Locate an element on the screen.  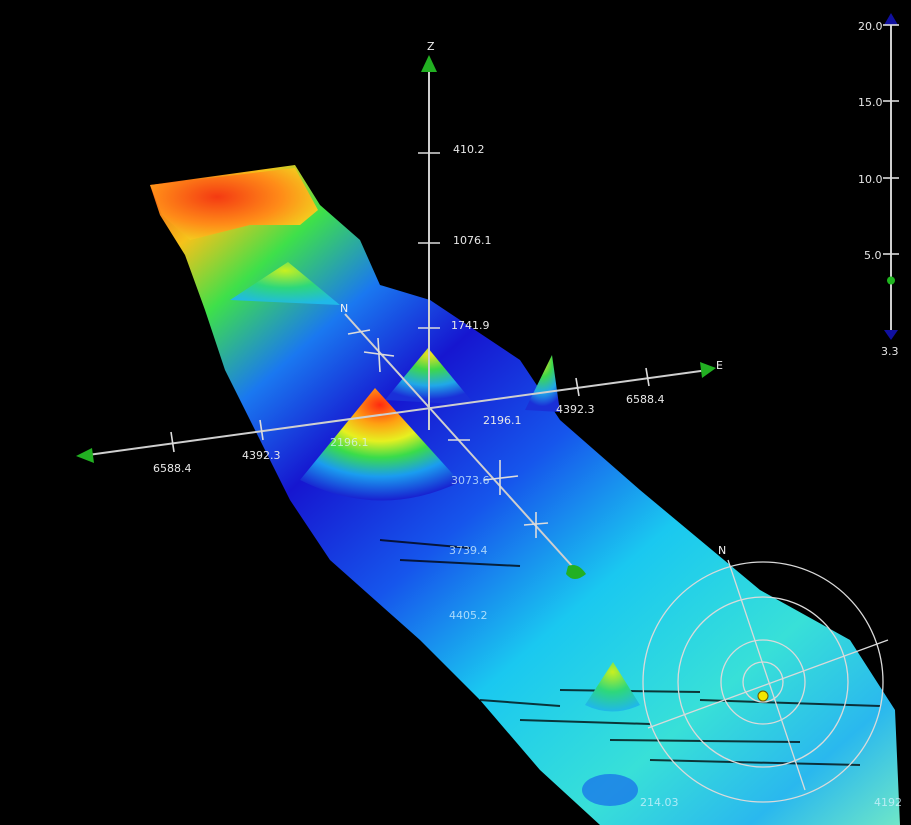
e-tick-label-1: 2196.1 is located at coordinates (502, 420).